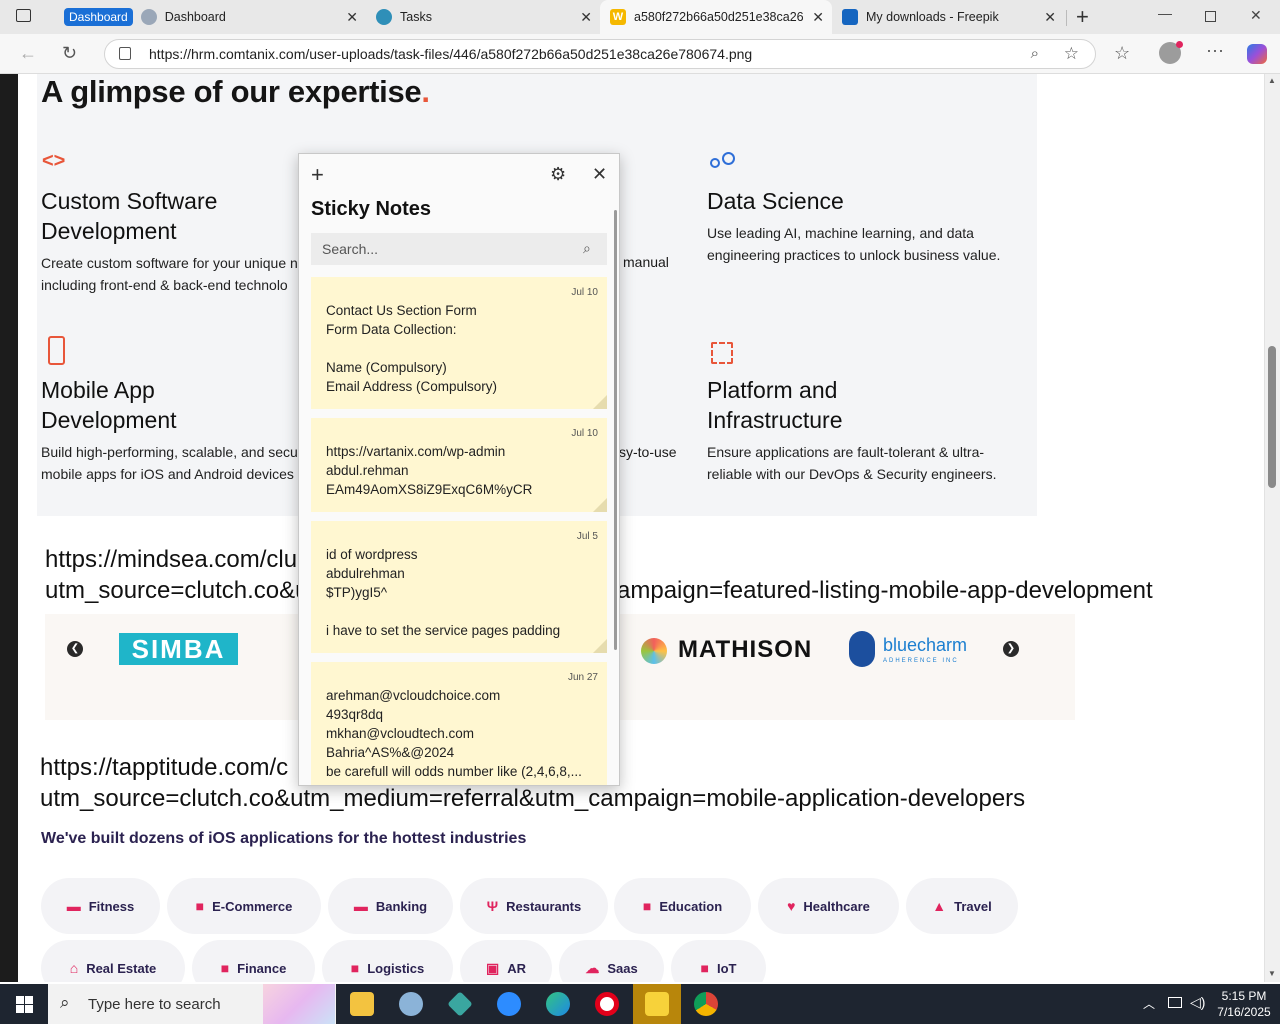 This screenshot has height=1024, width=1280. What do you see at coordinates (1272, 973) in the screenshot?
I see `scroll-down-icon: ▼` at bounding box center [1272, 973].